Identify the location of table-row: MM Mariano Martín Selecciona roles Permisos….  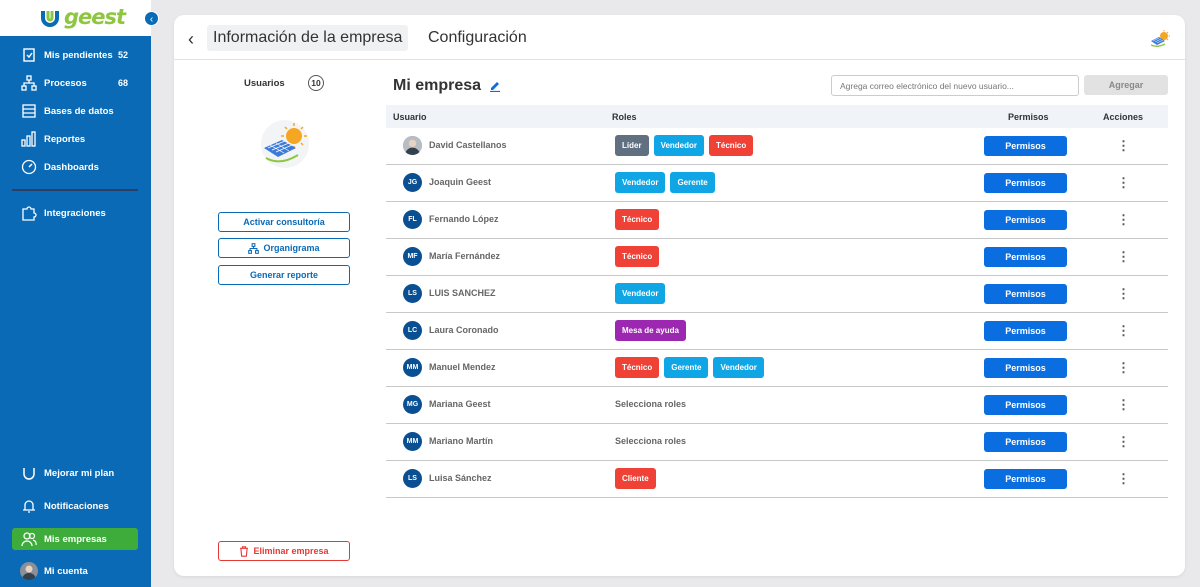
(777, 442).